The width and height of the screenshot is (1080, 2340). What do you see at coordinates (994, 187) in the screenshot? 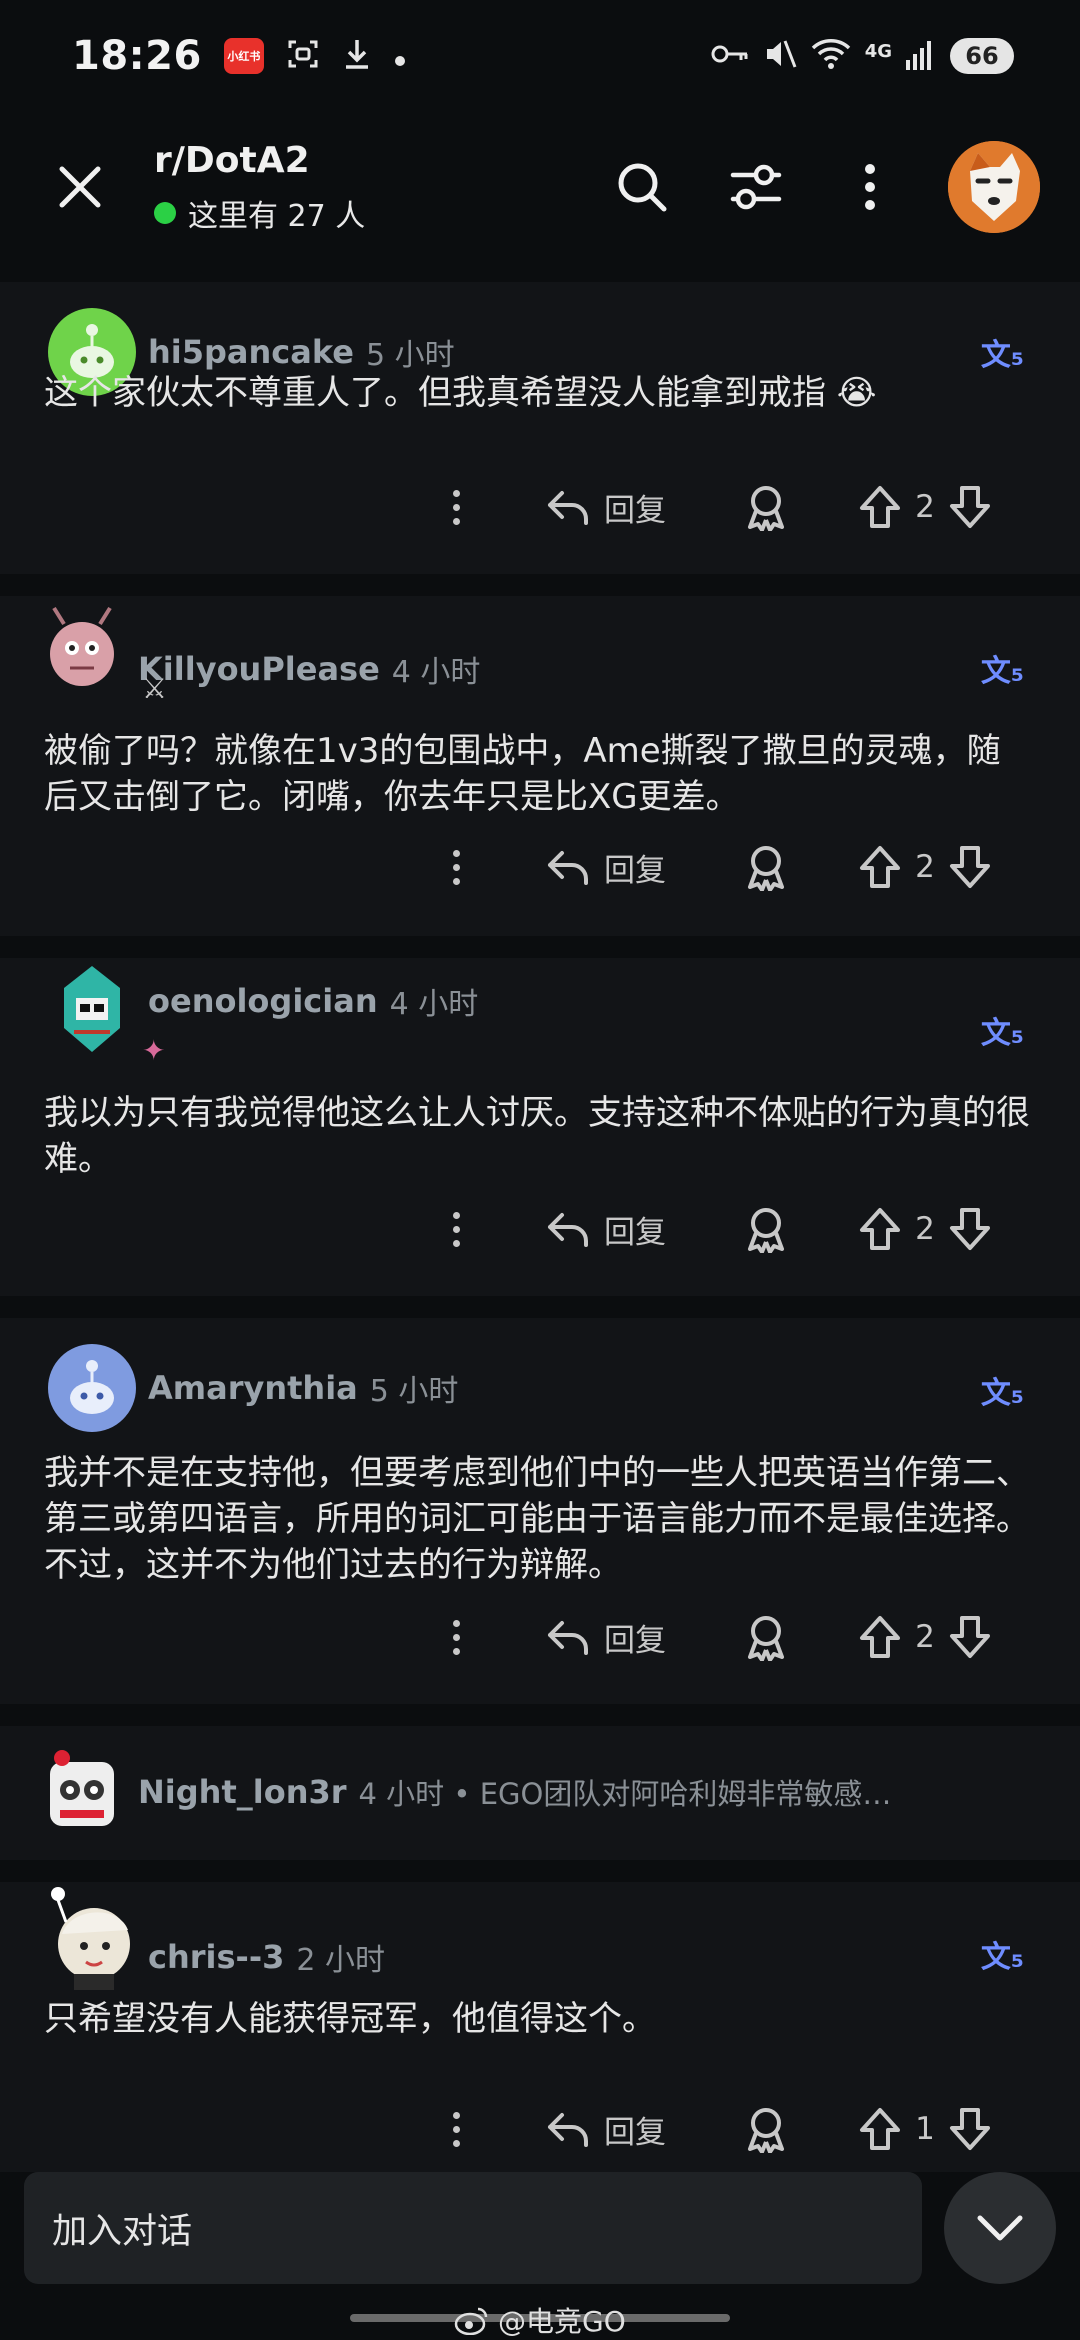
I see `user-avatar` at bounding box center [994, 187].